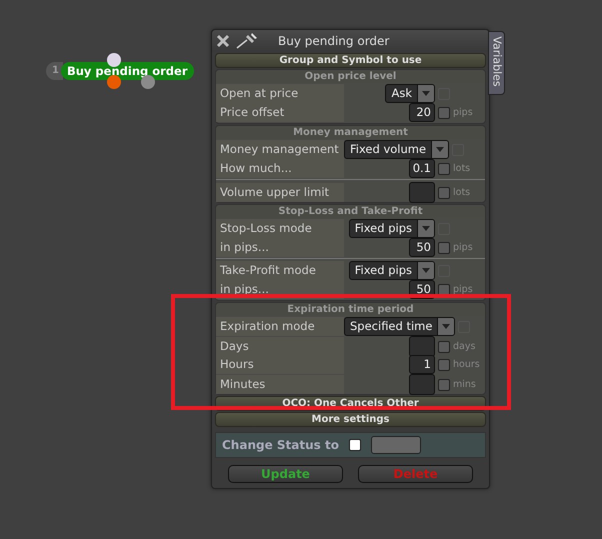 This screenshot has width=602, height=539. I want to click on unit-label: hours, so click(467, 364).